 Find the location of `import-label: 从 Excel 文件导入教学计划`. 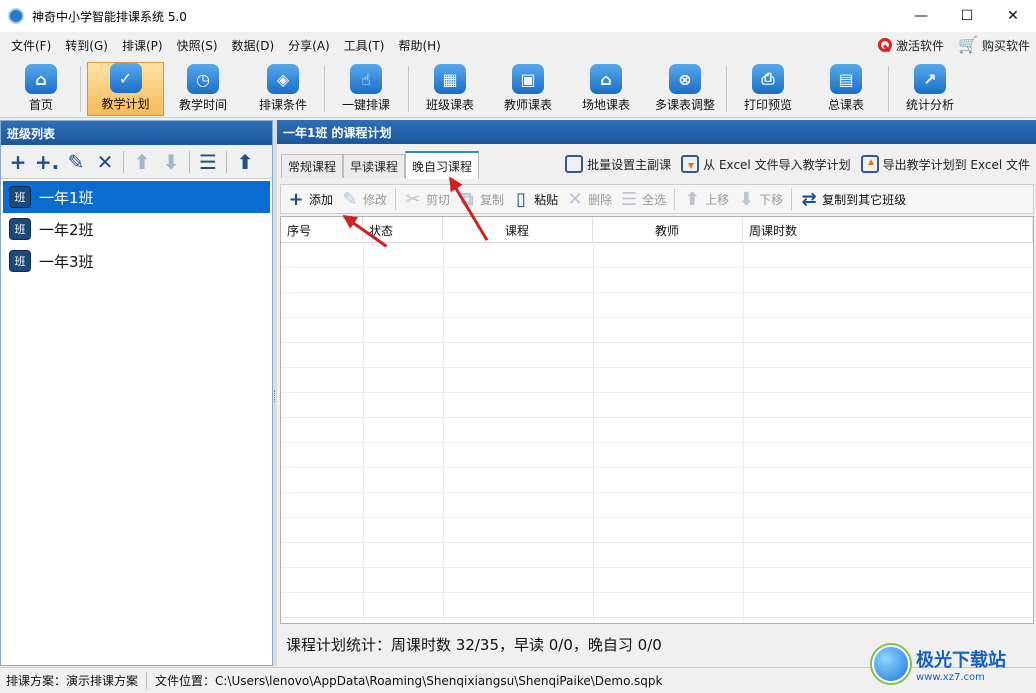

import-label: 从 Excel 文件导入教学计划 is located at coordinates (777, 164).